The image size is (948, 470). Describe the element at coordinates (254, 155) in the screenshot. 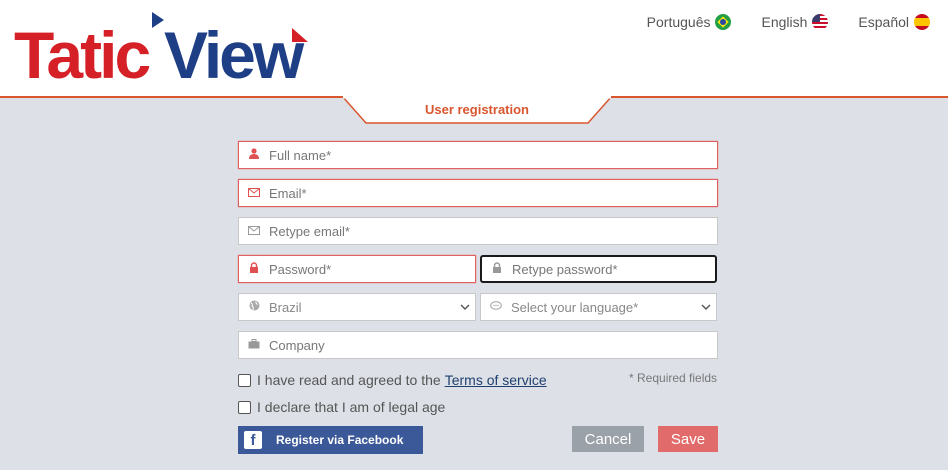

I see `user-icon` at that location.